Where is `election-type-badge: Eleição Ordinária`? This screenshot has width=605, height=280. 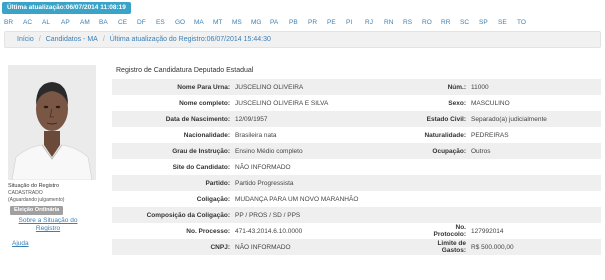 election-type-badge: Eleição Ordinária is located at coordinates (37, 210).